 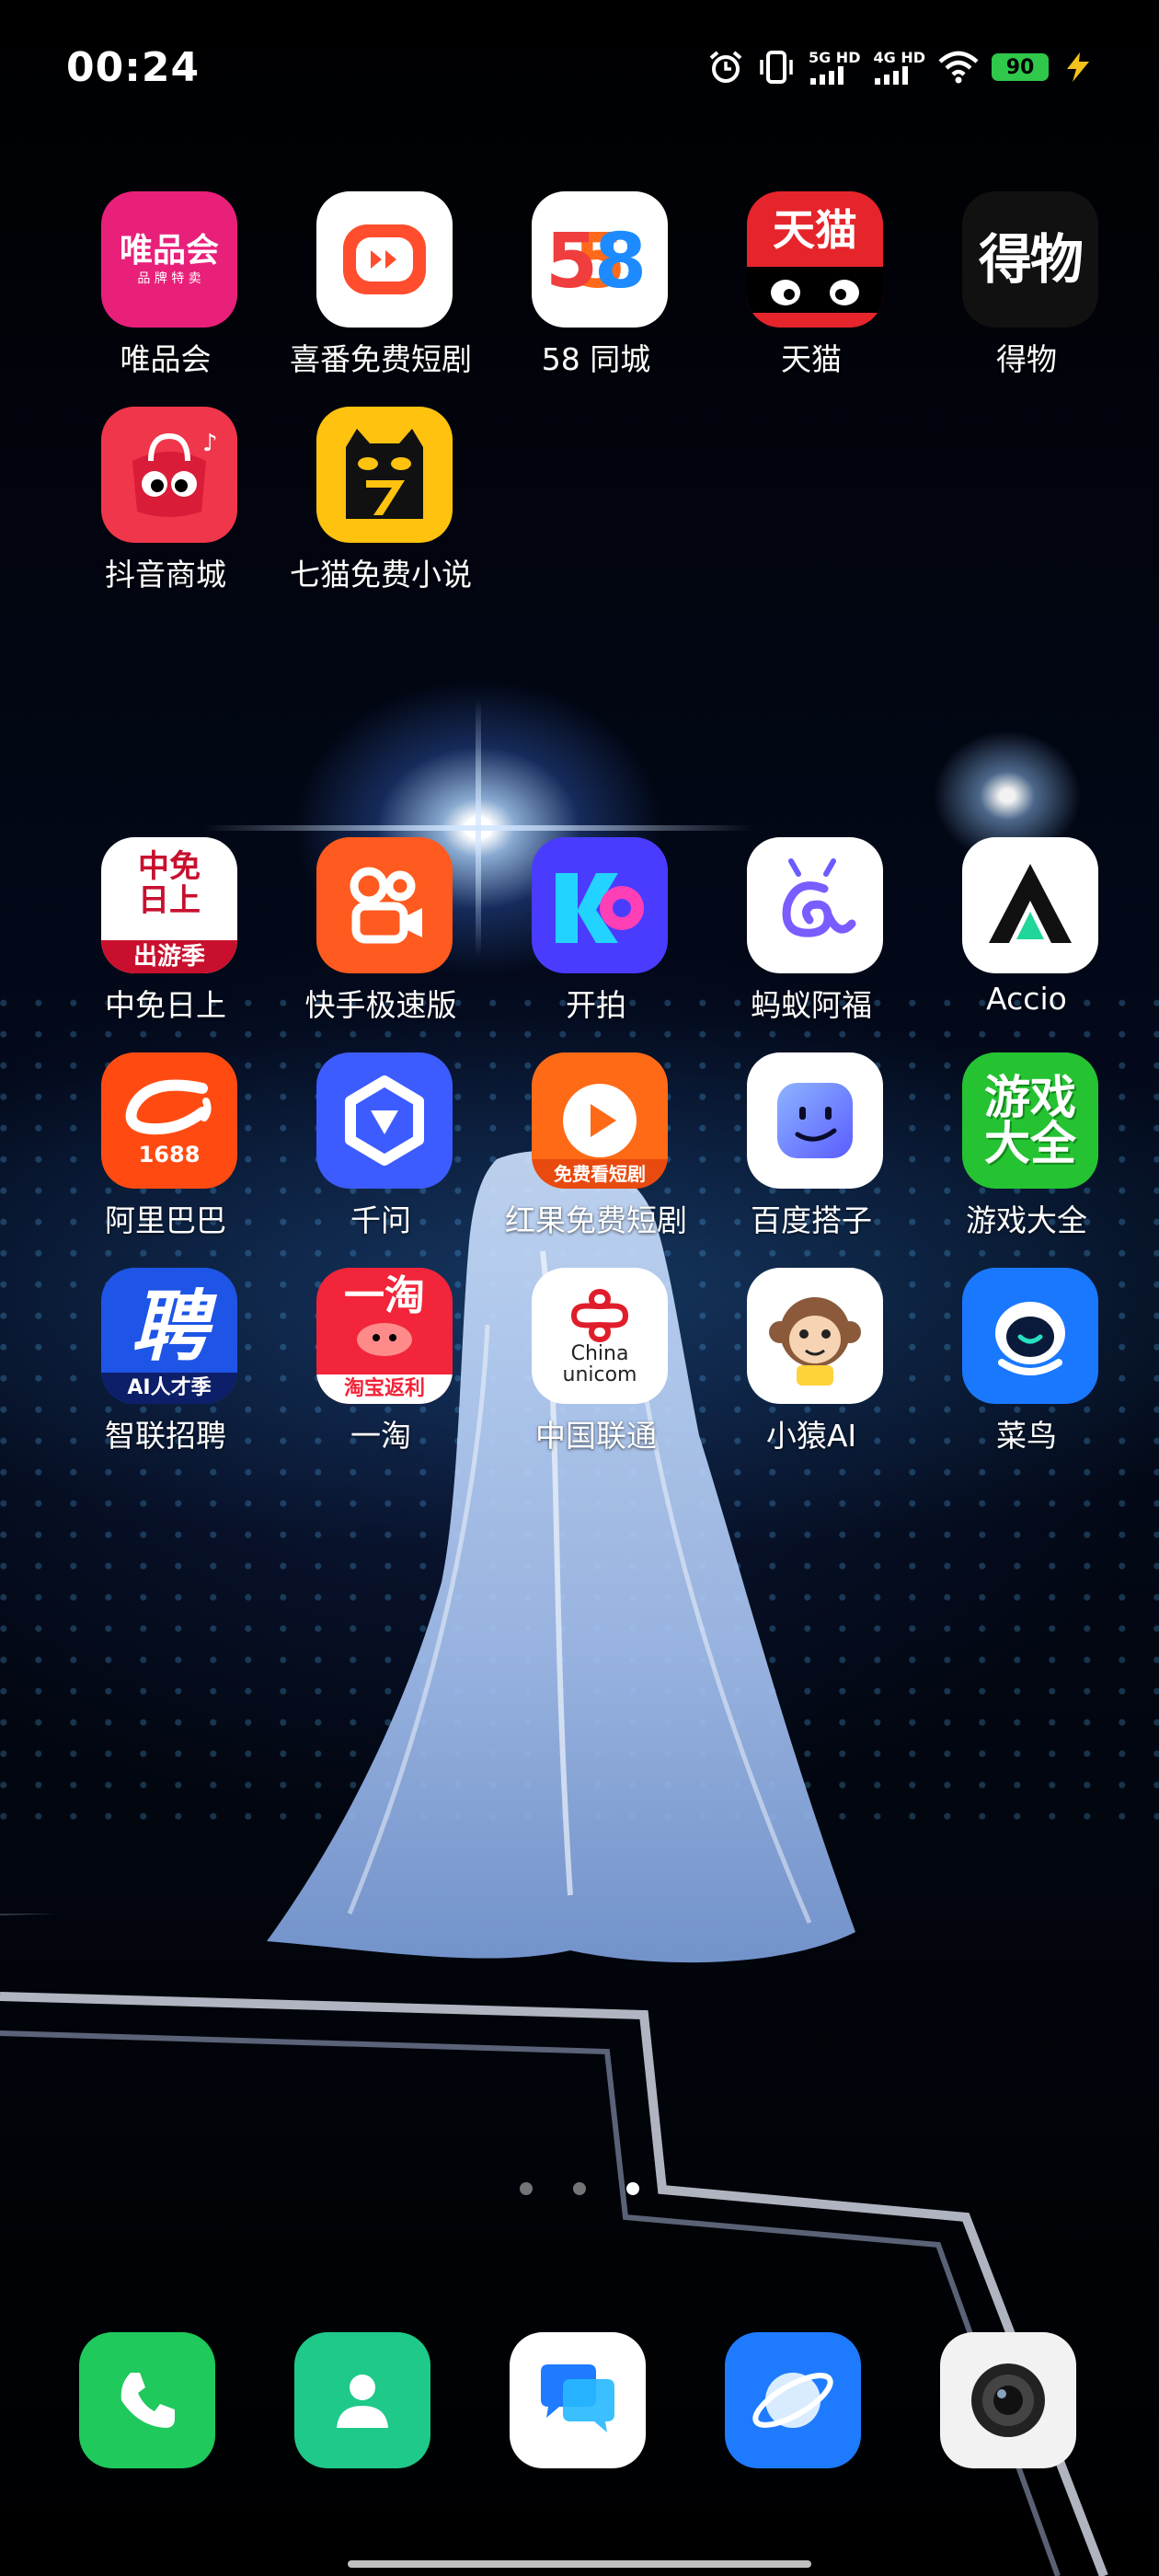 I want to click on app-qimao-novel: 七猫免费小说, so click(x=371, y=505).